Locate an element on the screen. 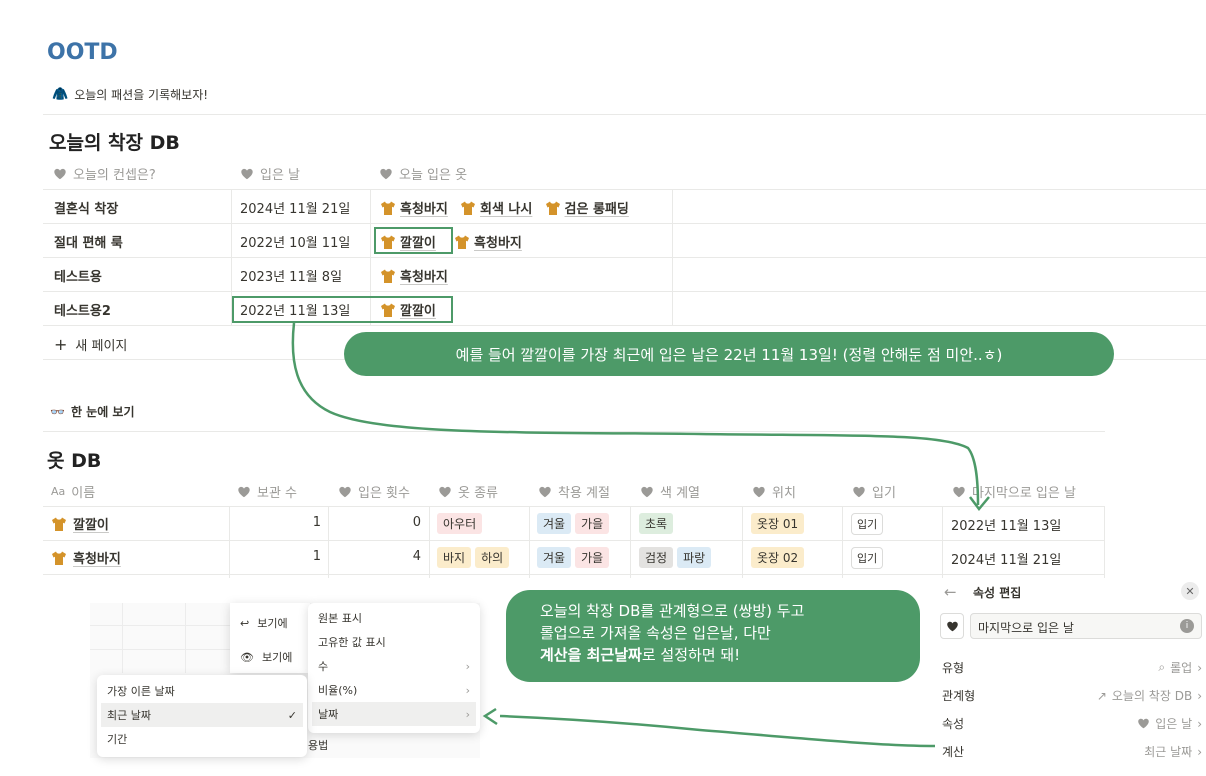 This screenshot has height=776, width=1206. table-cell-type: 아우터 is located at coordinates (461, 523).